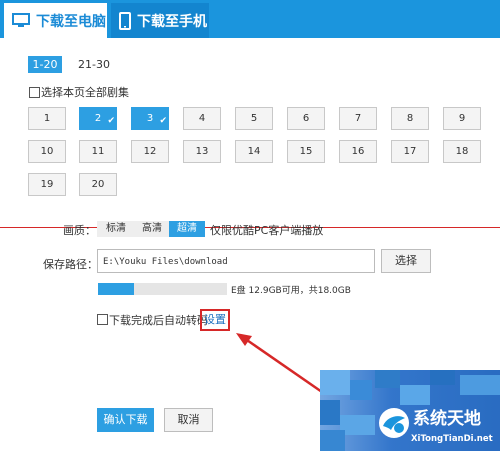 This screenshot has width=500, height=451. Describe the element at coordinates (188, 420) in the screenshot. I see `cancel-button: 取消` at that location.